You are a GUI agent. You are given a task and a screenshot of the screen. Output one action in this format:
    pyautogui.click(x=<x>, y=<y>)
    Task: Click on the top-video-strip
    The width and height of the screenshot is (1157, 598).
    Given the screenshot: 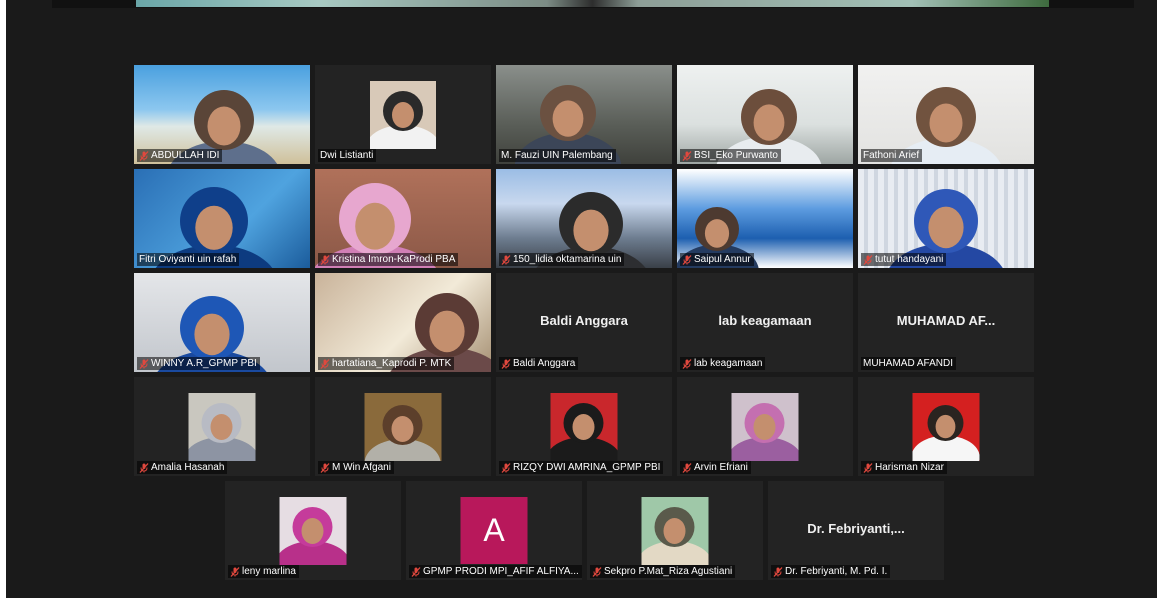 What is the action you would take?
    pyautogui.click(x=593, y=4)
    